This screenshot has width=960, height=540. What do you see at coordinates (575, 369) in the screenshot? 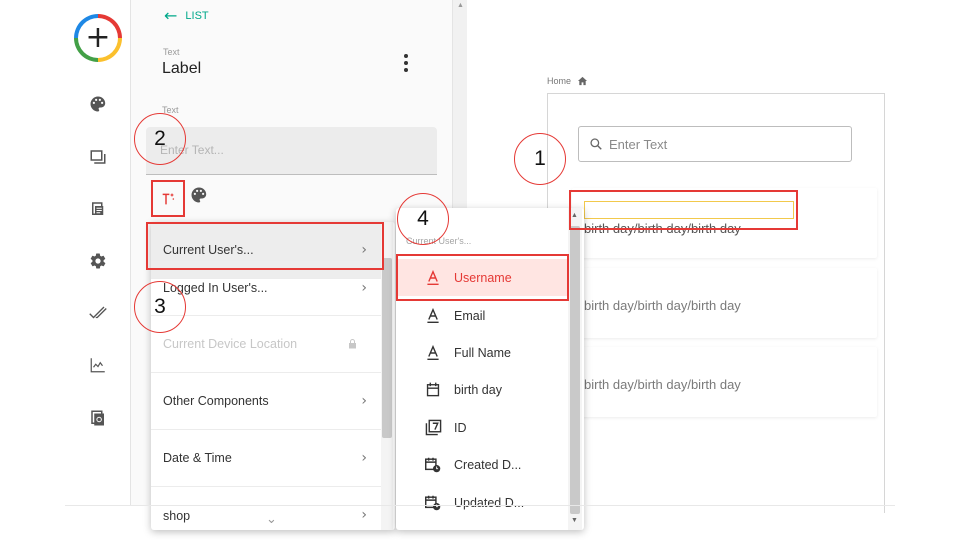
I see `submenu-scrollbar: ▲ ▼` at bounding box center [575, 369].